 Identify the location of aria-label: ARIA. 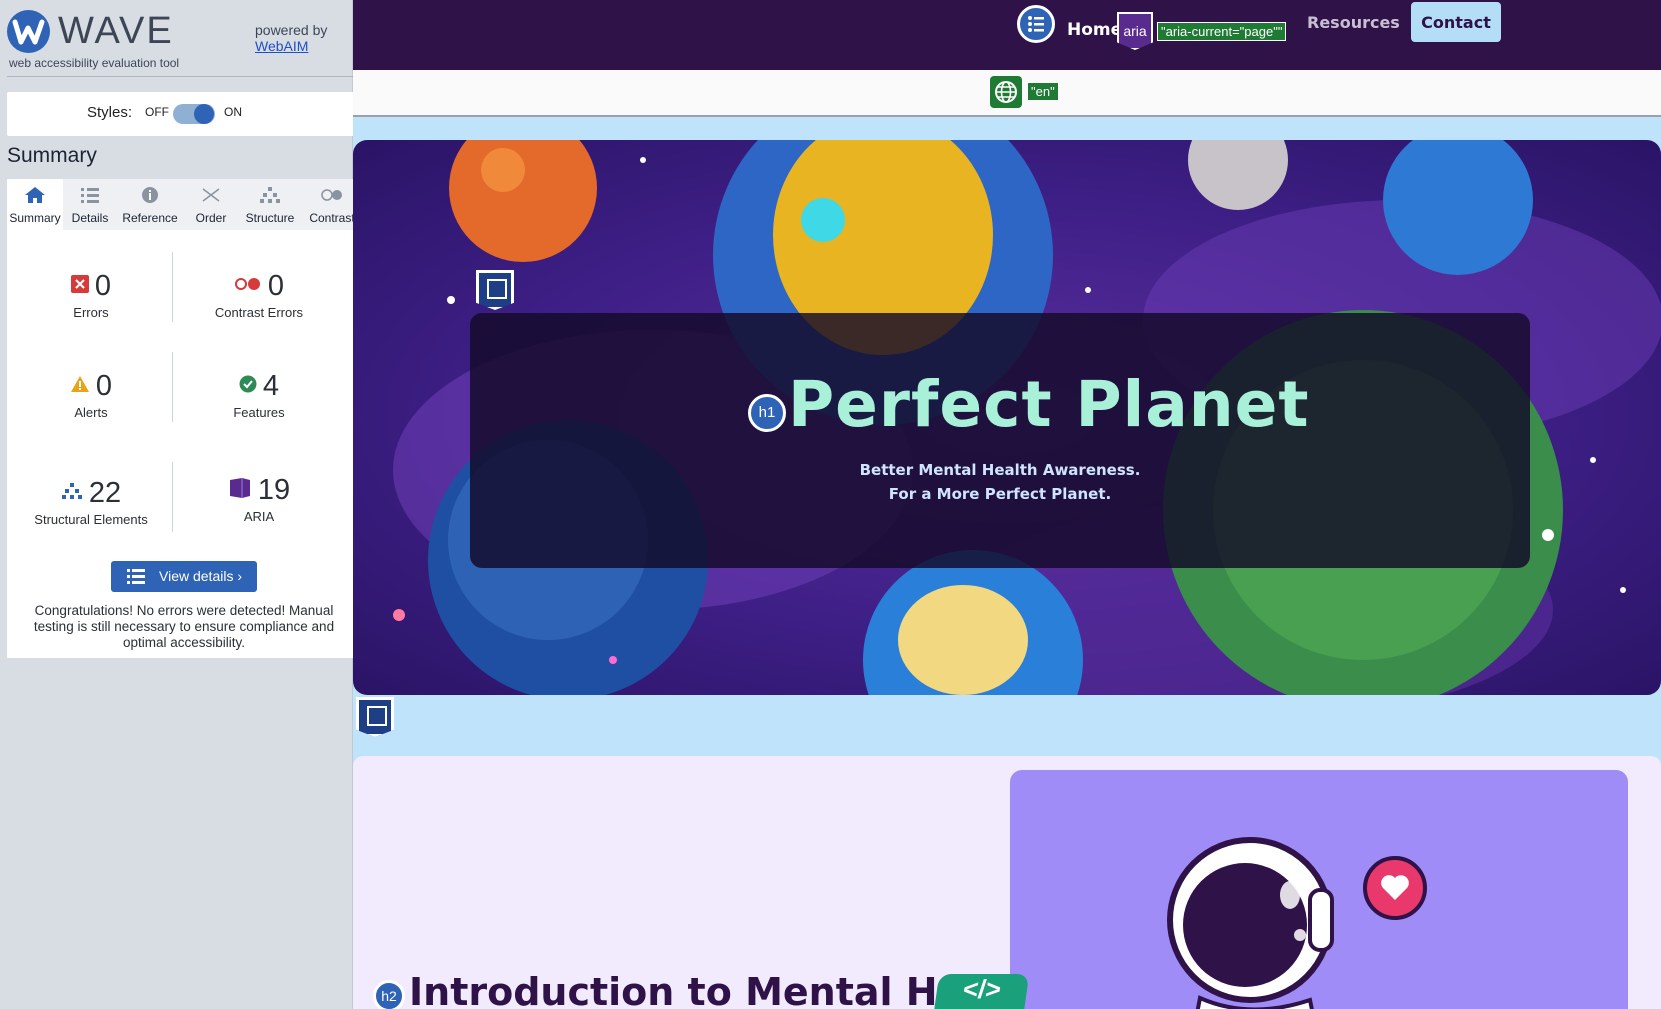
(259, 516).